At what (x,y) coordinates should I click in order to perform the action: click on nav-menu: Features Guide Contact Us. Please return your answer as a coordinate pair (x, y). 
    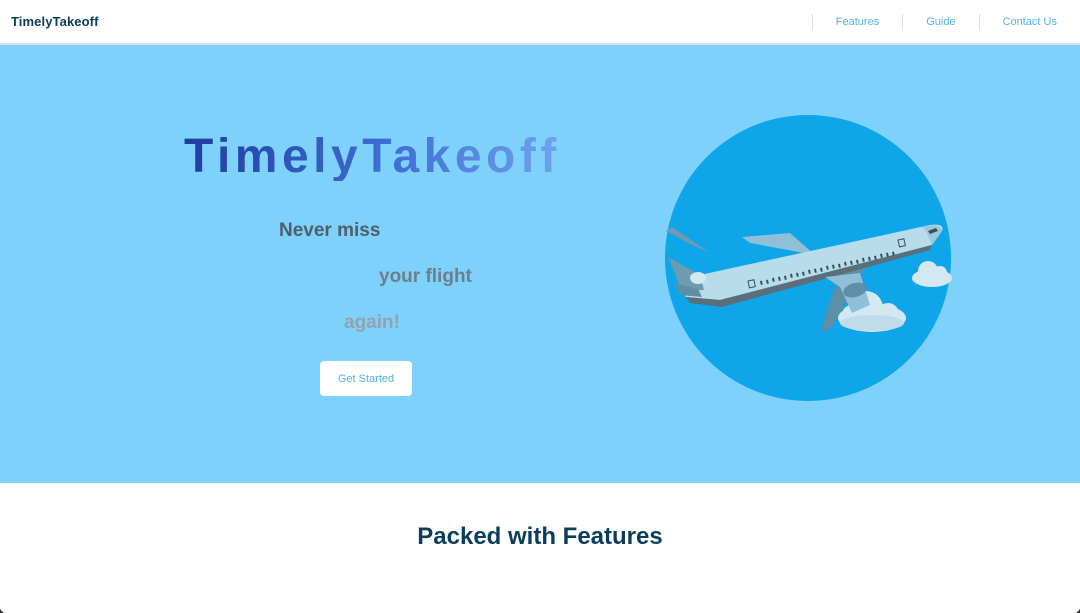
    Looking at the image, I should click on (945, 21).